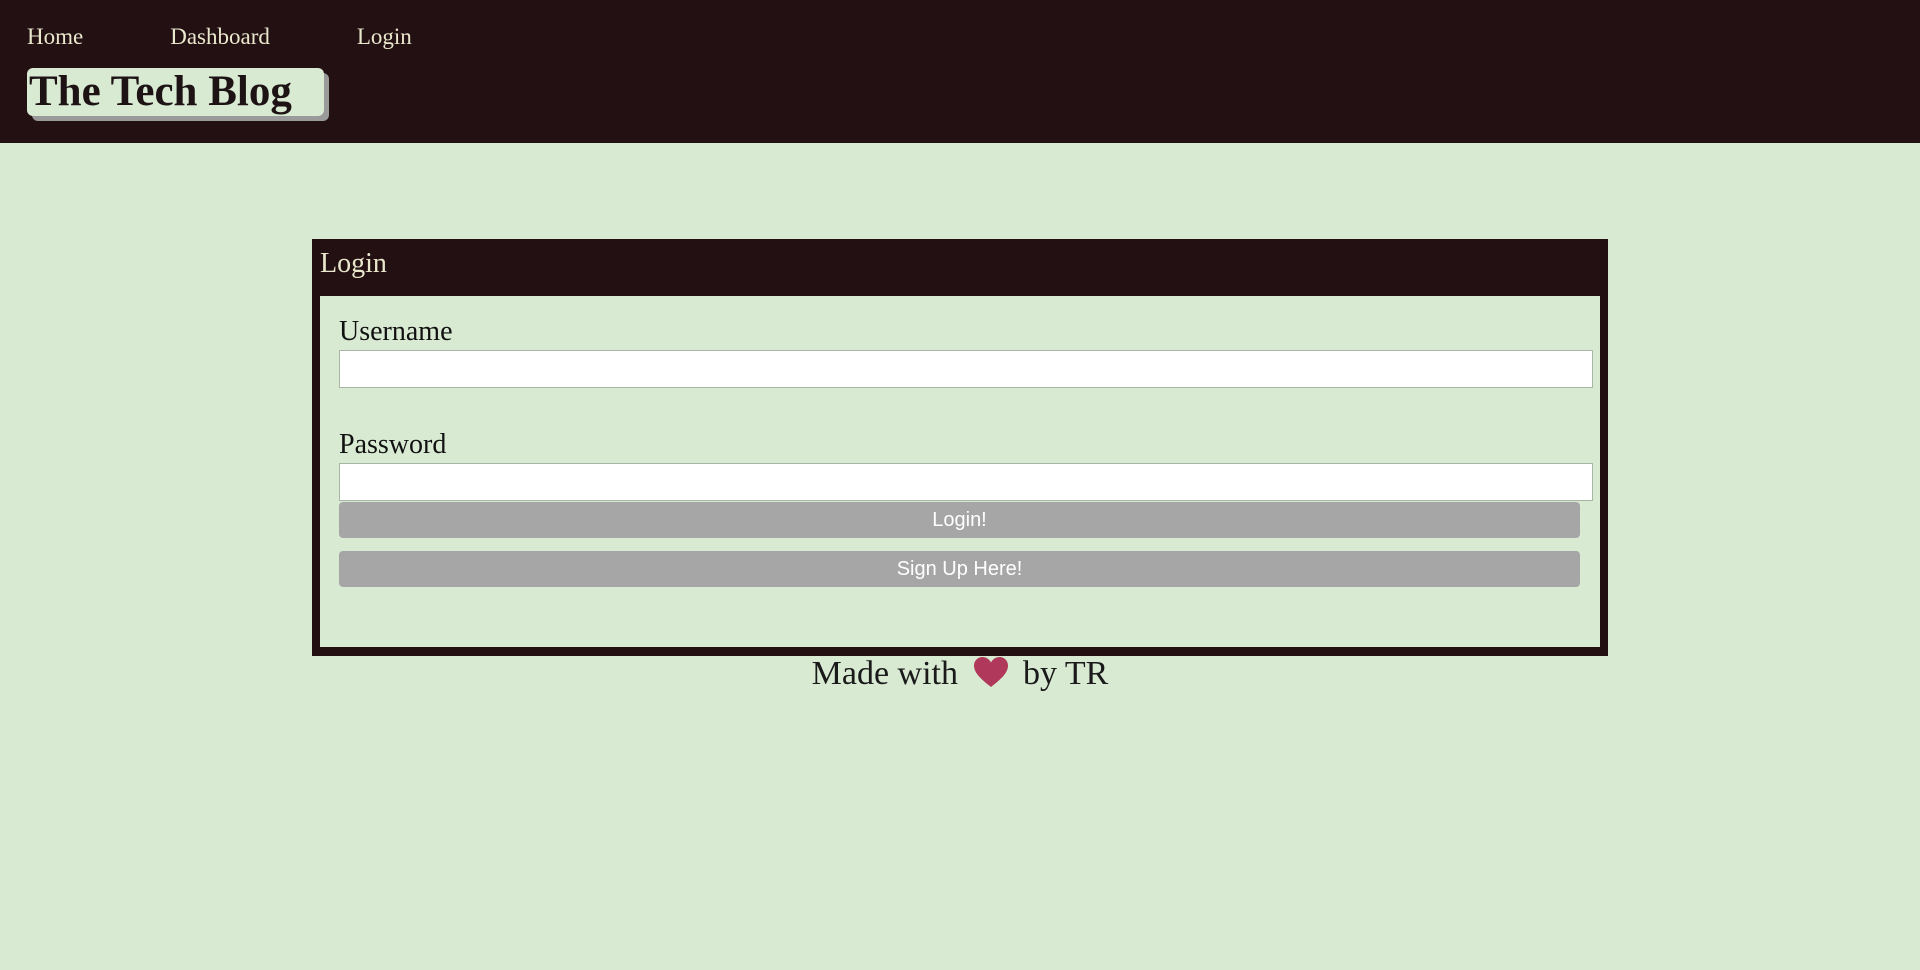 The height and width of the screenshot is (970, 1920). Describe the element at coordinates (175, 92) in the screenshot. I see `site-title: The Tech Blog` at that location.